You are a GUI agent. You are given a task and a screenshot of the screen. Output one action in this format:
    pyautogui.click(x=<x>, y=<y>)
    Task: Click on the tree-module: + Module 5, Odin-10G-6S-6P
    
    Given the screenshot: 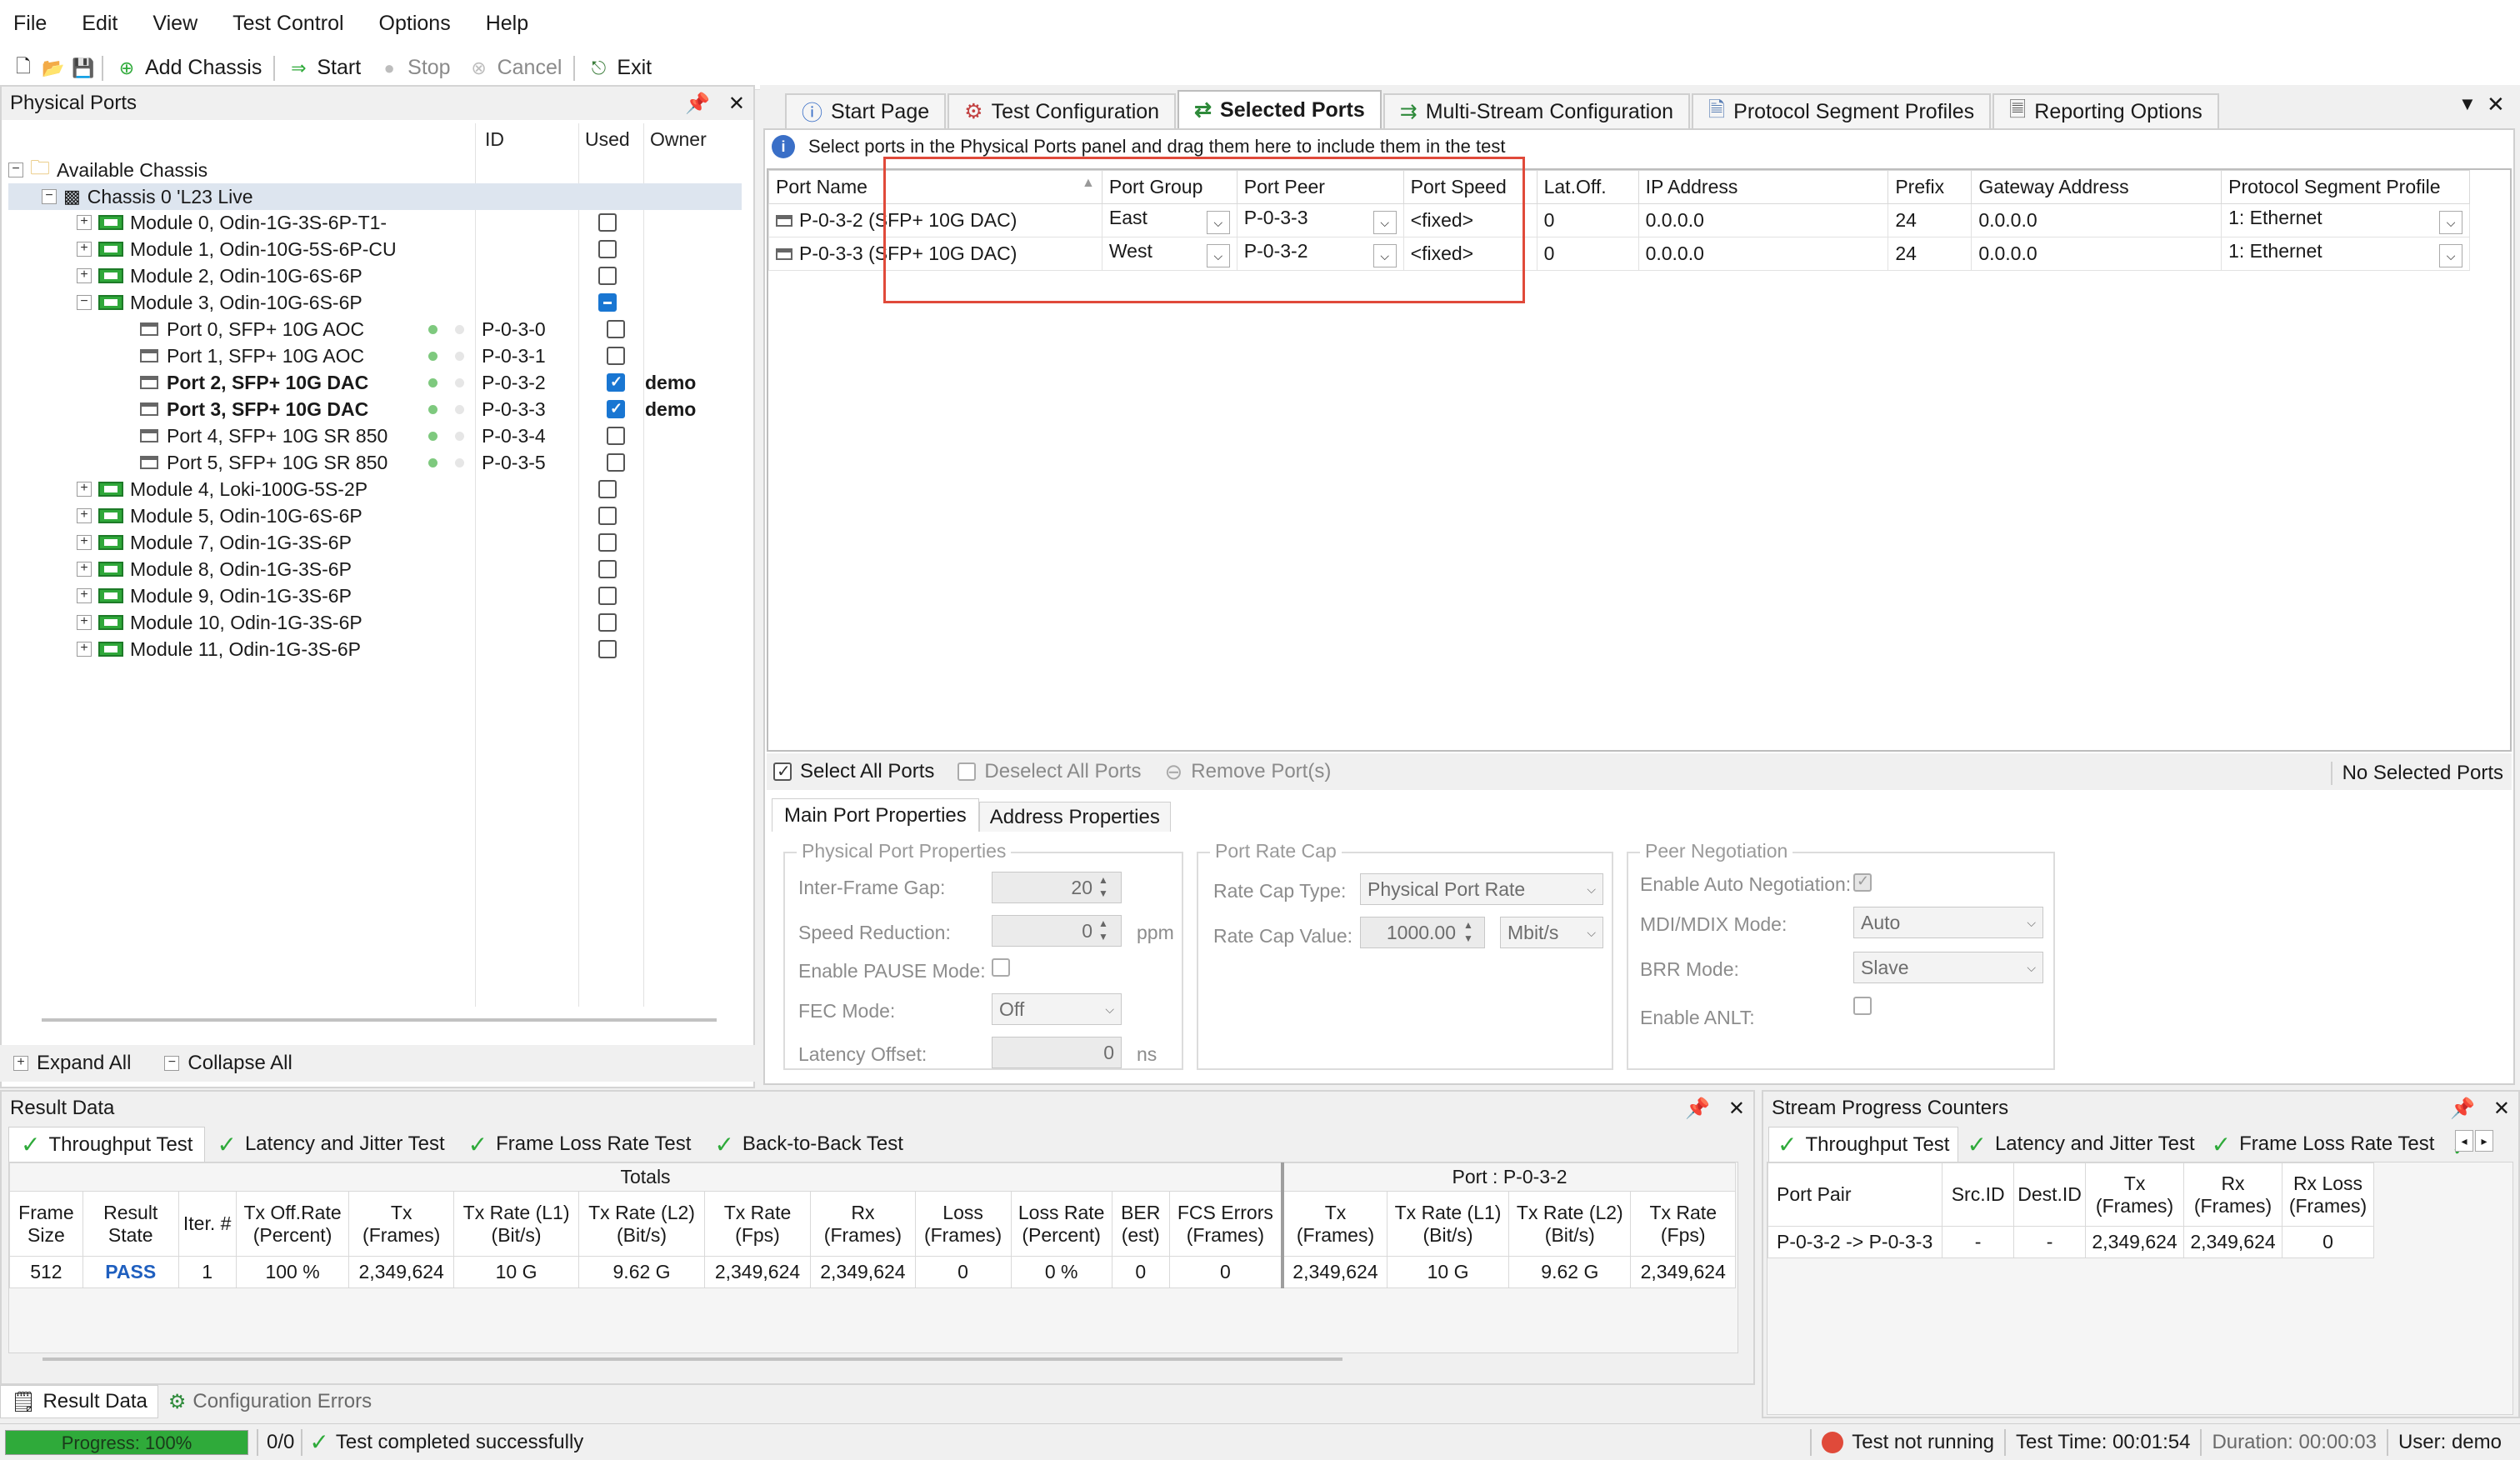 What is the action you would take?
    pyautogui.click(x=375, y=515)
    